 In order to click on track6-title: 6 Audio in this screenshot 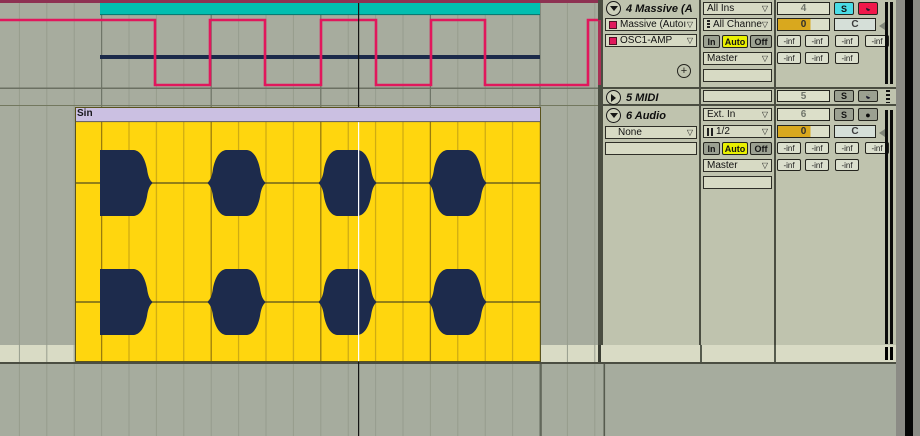, I will do `click(652, 115)`.